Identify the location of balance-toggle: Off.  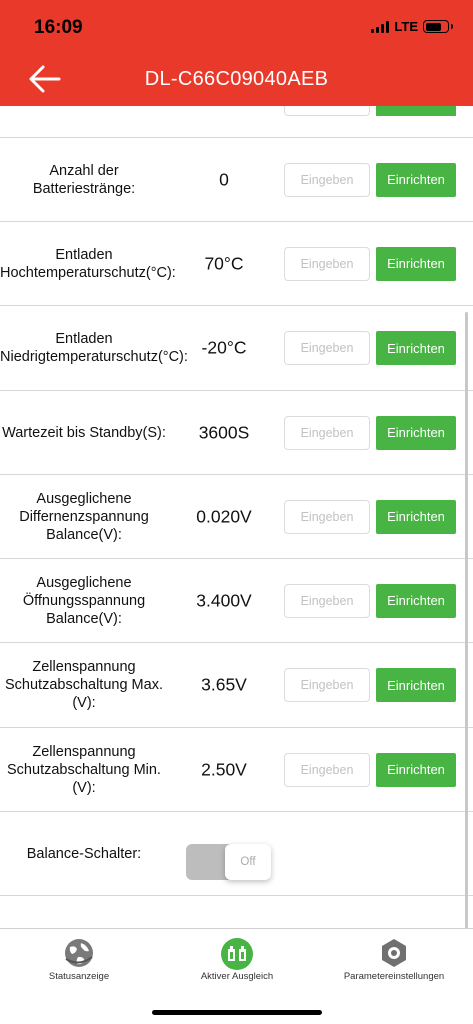
(228, 862).